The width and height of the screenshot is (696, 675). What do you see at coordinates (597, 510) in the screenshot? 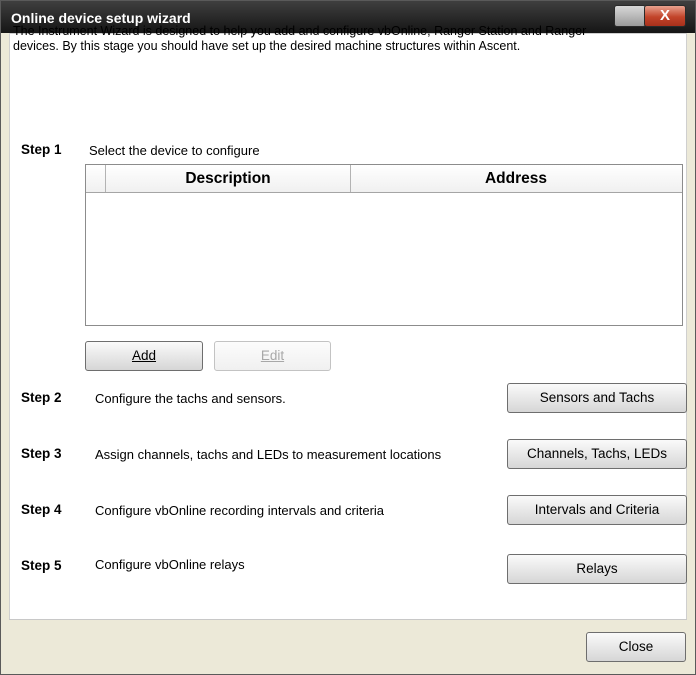
I see `intervals-and-criteria-button: Intervals and Criteria` at bounding box center [597, 510].